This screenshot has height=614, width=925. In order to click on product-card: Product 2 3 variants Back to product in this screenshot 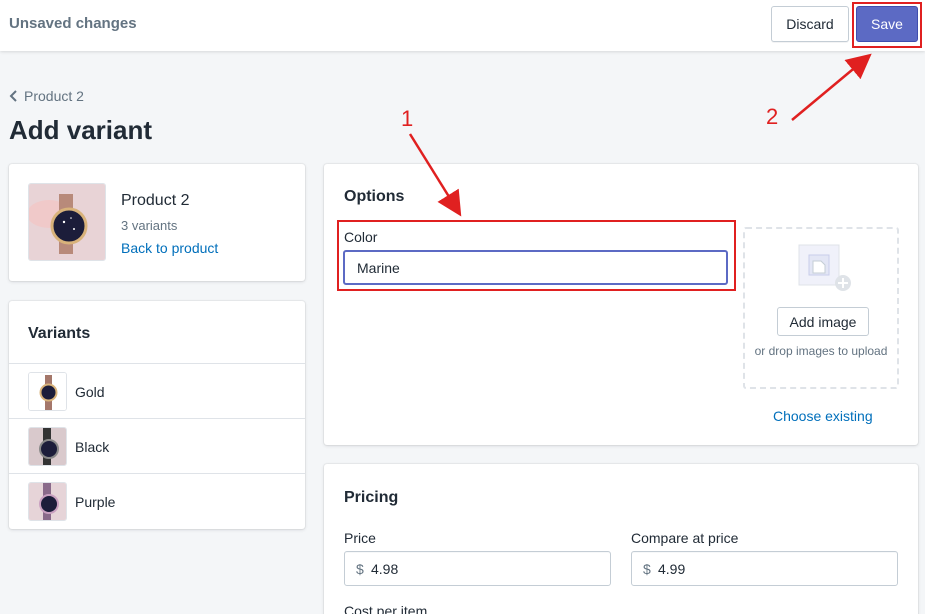, I will do `click(157, 222)`.